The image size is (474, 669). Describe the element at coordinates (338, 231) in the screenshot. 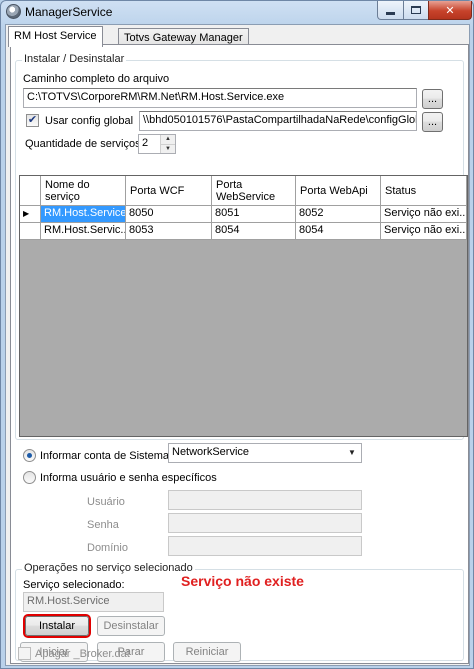

I see `cell-webapi: 8054` at that location.